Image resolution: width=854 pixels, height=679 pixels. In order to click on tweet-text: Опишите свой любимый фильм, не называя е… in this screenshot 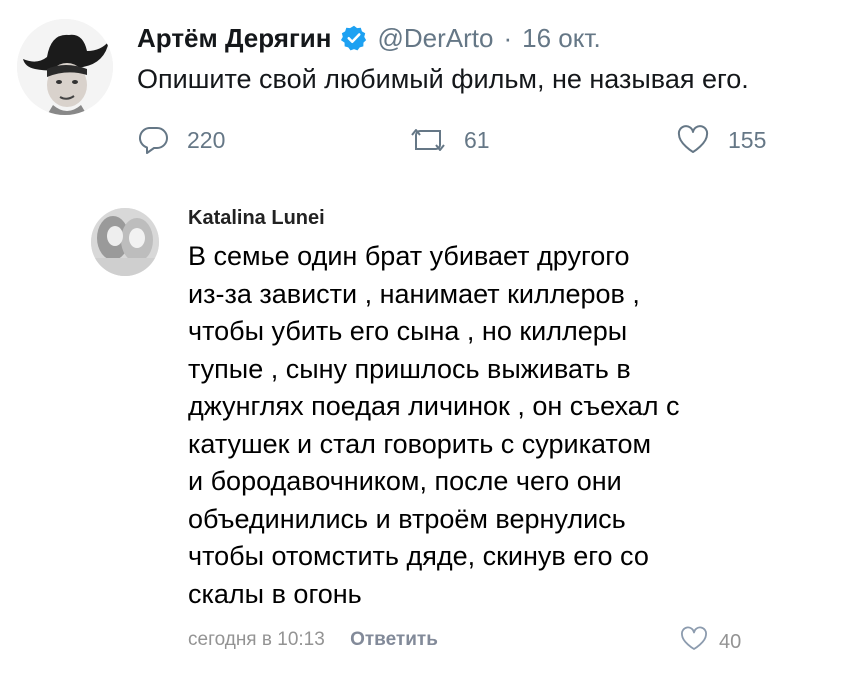, I will do `click(443, 79)`.